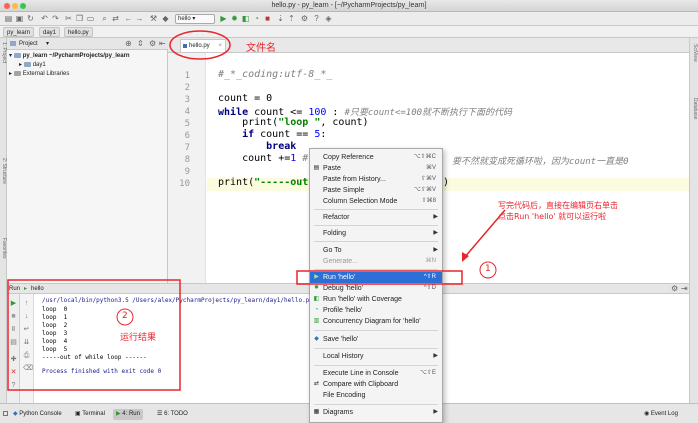  Describe the element at coordinates (379, 277) in the screenshot. I see `run-hello-highlight-box` at that location.